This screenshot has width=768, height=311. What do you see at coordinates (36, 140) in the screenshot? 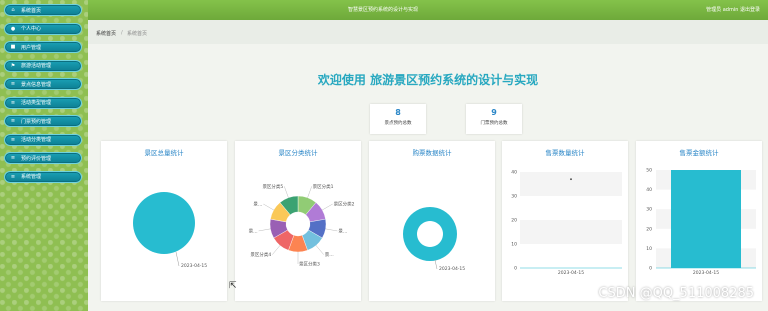
I see `sidebar-item-label: 活动分类管理` at bounding box center [36, 140].